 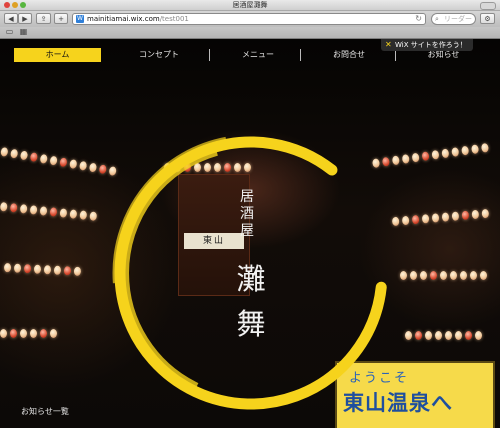 I want to click on wix-favicon-icon: W, so click(x=80, y=19).